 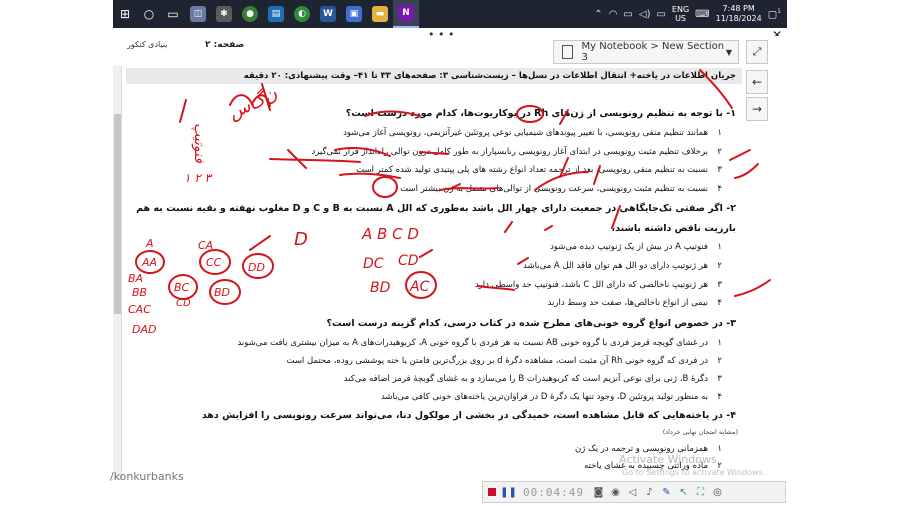 What do you see at coordinates (779, 11) in the screenshot?
I see `notification-count: 1` at bounding box center [779, 11].